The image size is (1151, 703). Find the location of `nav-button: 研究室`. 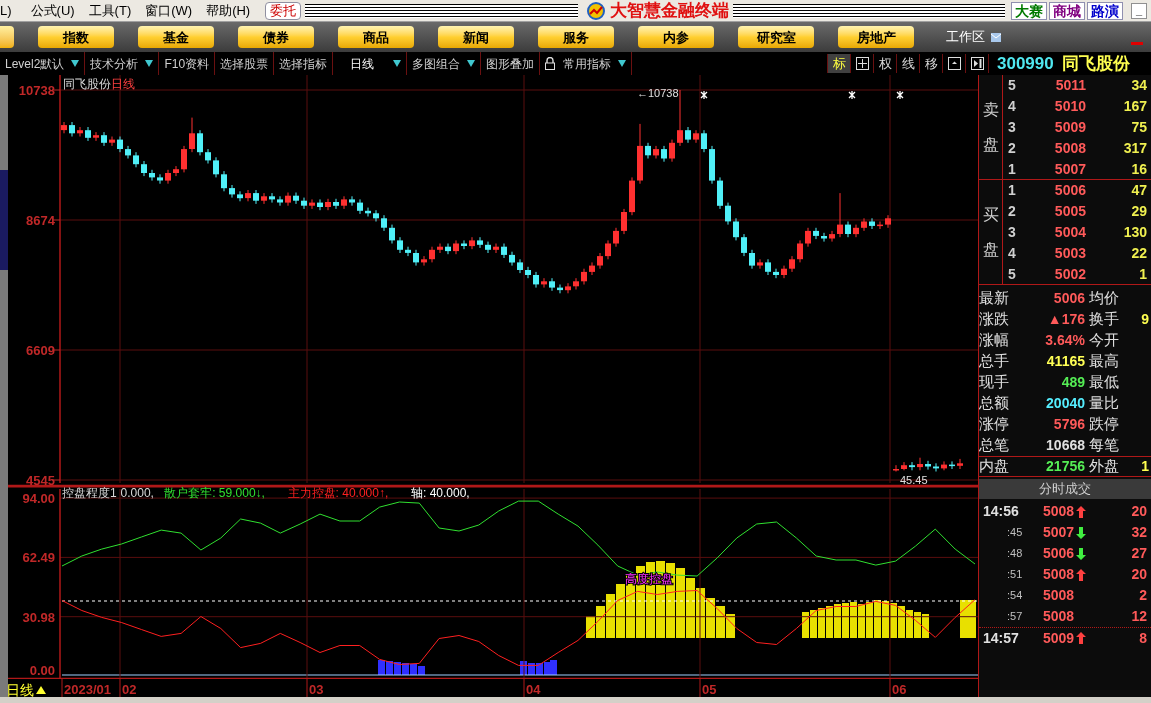

nav-button: 研究室 is located at coordinates (776, 37).